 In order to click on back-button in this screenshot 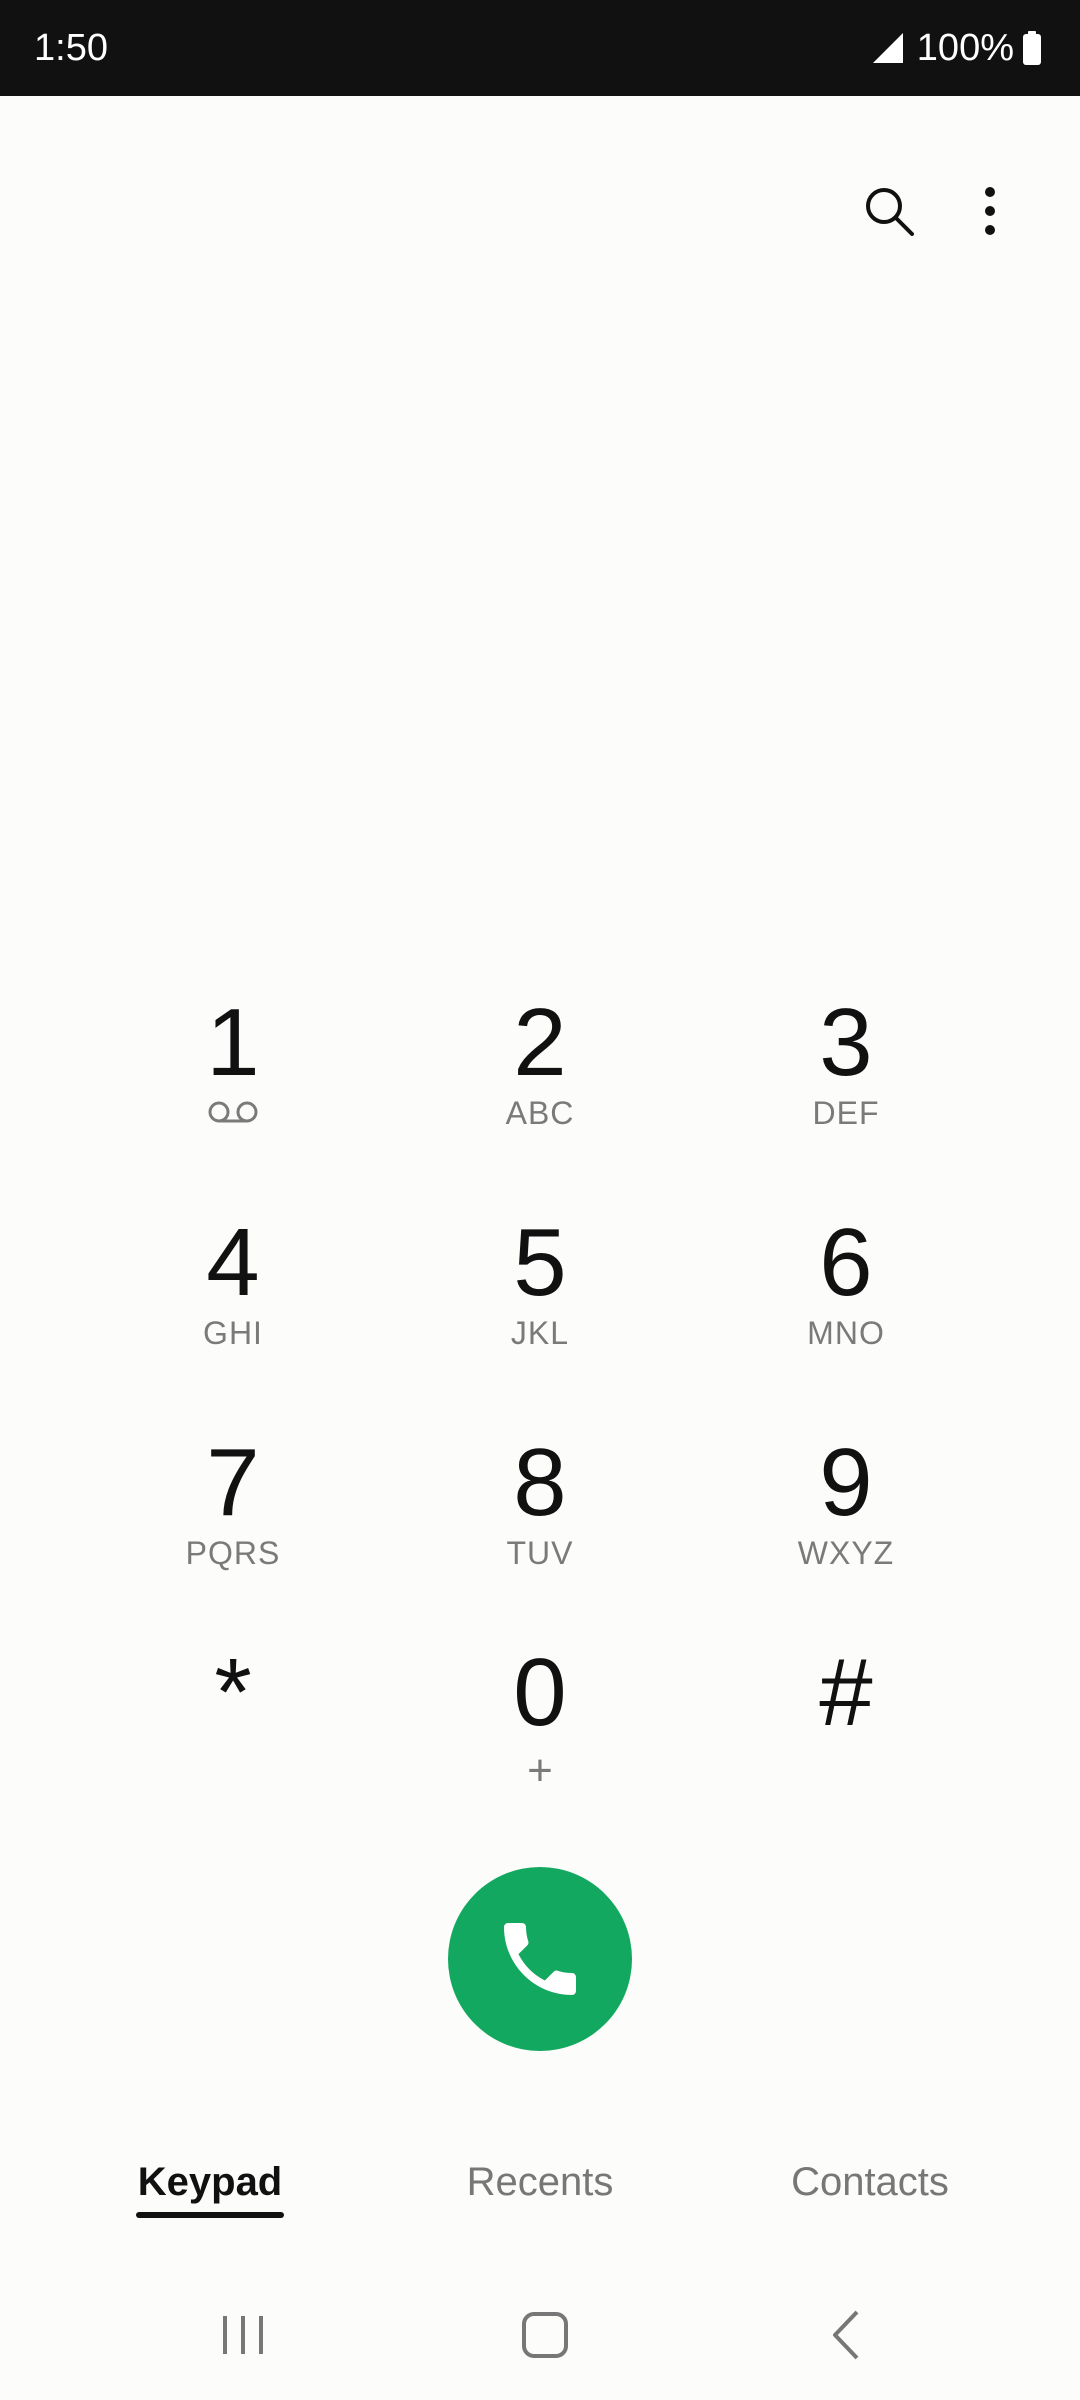, I will do `click(847, 2335)`.